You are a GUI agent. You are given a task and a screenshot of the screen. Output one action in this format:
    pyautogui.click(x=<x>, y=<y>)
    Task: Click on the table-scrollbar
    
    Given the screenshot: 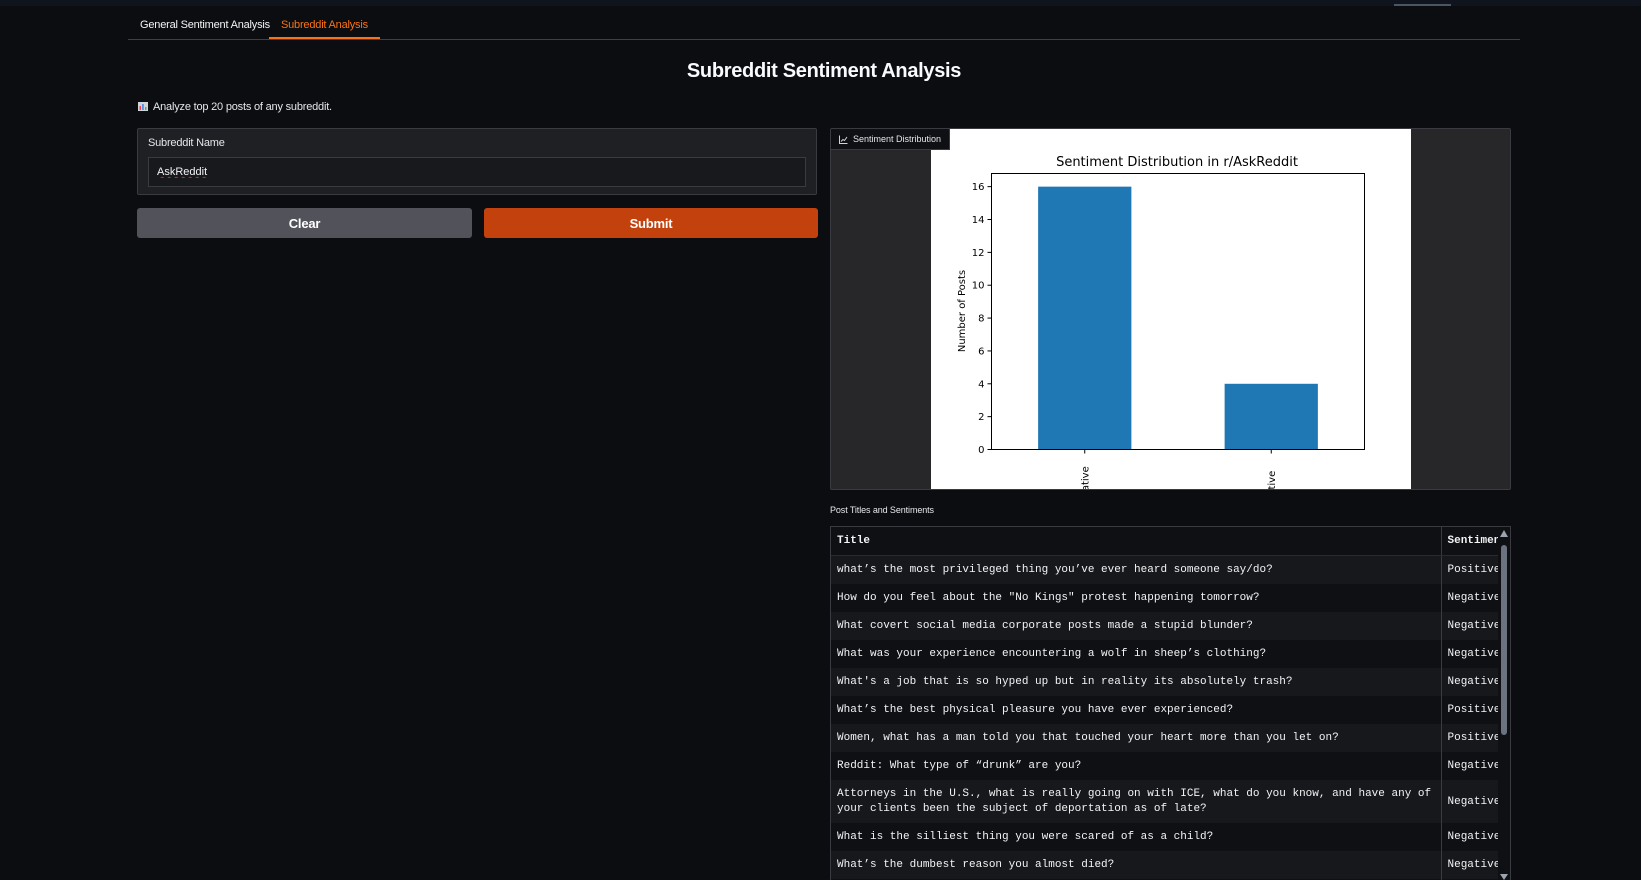 What is the action you would take?
    pyautogui.click(x=1504, y=705)
    